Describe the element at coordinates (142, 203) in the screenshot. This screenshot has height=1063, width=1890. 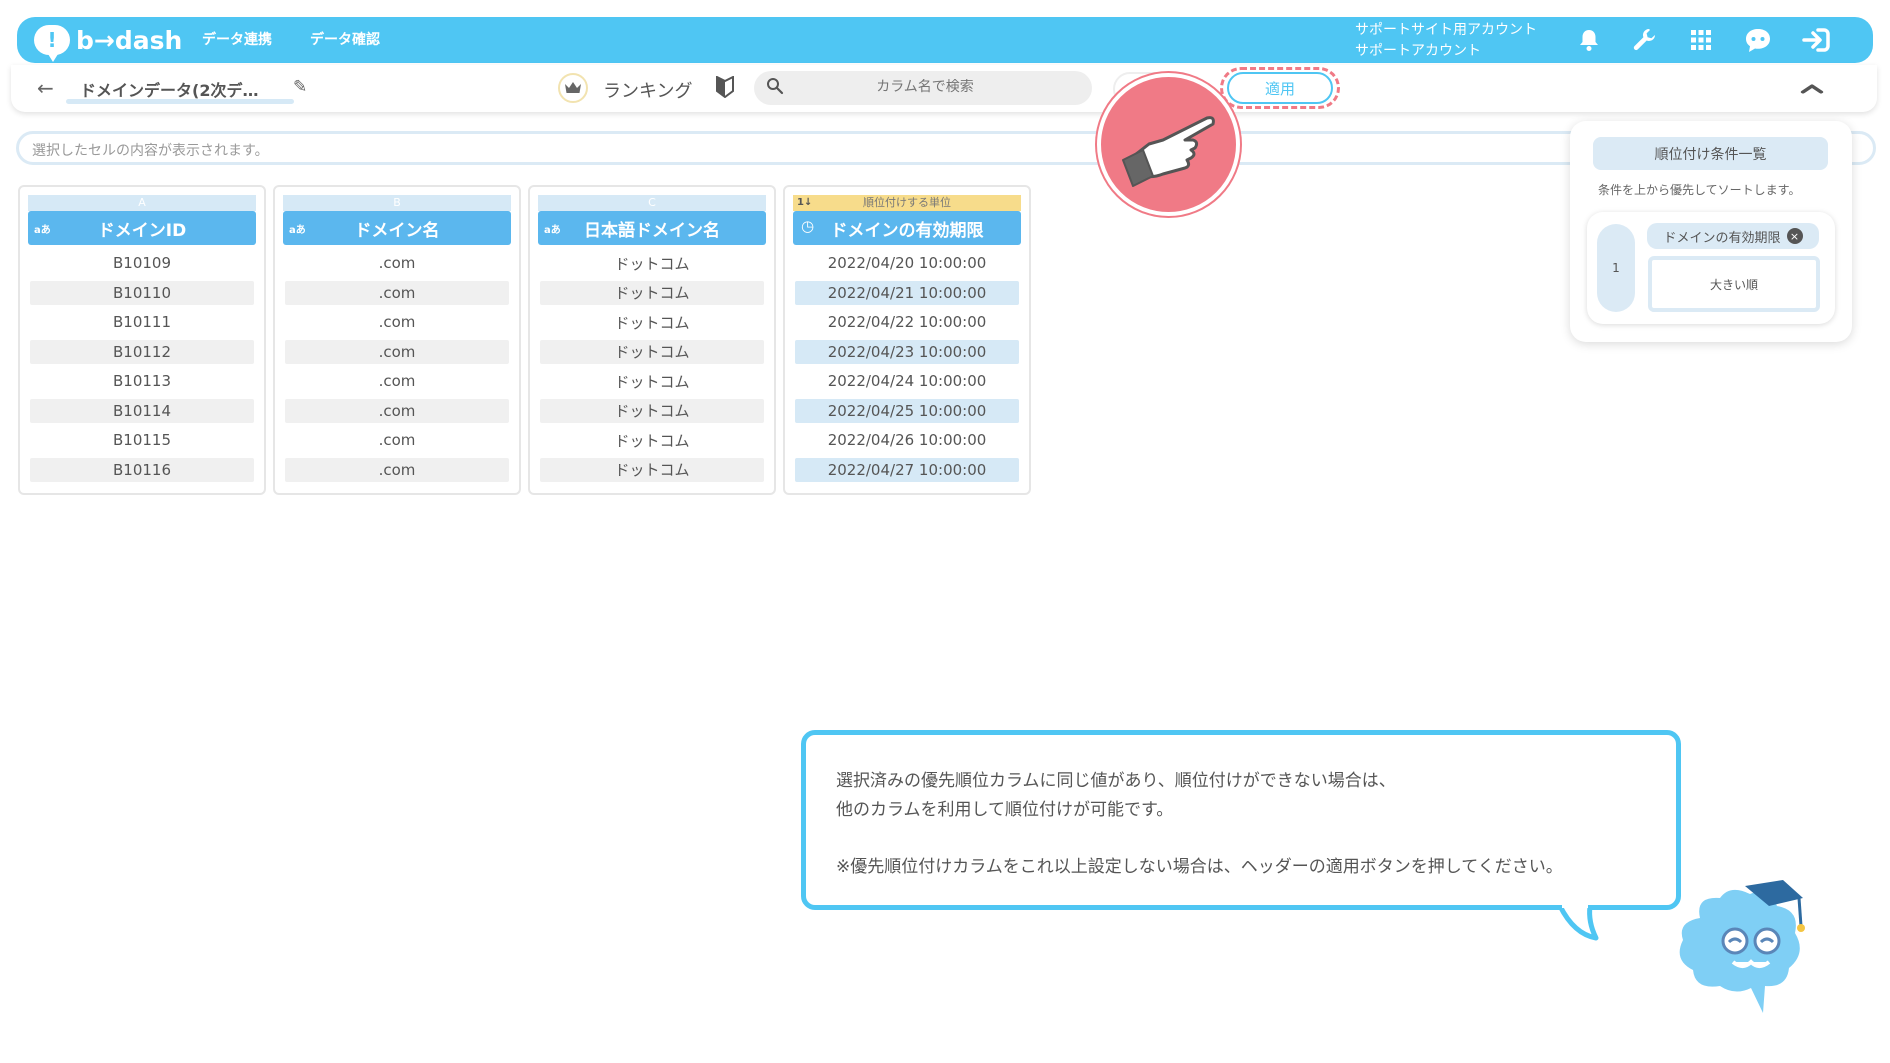
I see `column-letter: A` at that location.